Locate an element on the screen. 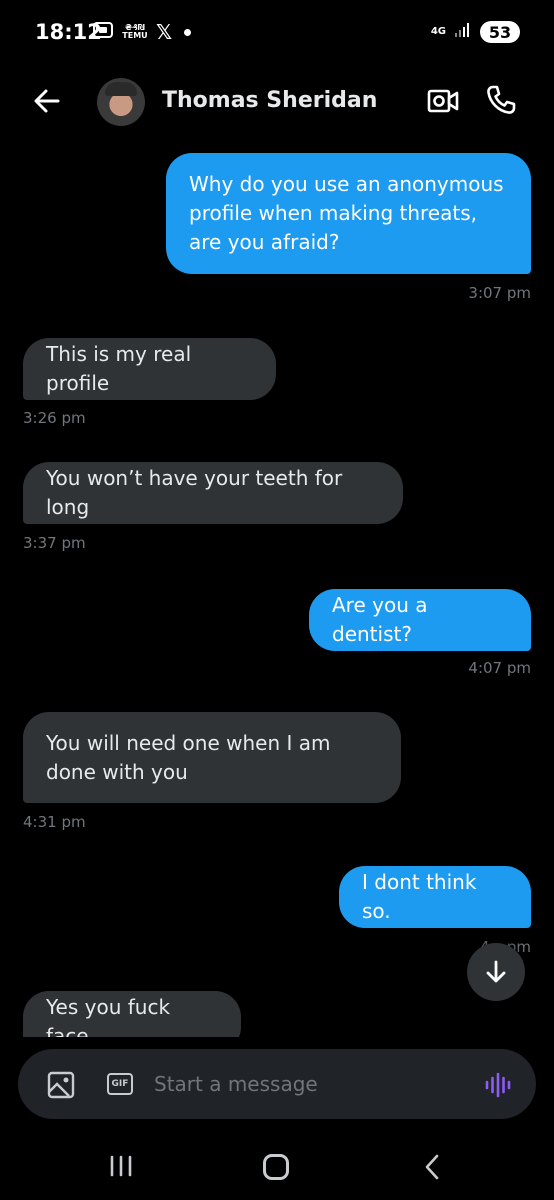  home-button is located at coordinates (276, 1167).